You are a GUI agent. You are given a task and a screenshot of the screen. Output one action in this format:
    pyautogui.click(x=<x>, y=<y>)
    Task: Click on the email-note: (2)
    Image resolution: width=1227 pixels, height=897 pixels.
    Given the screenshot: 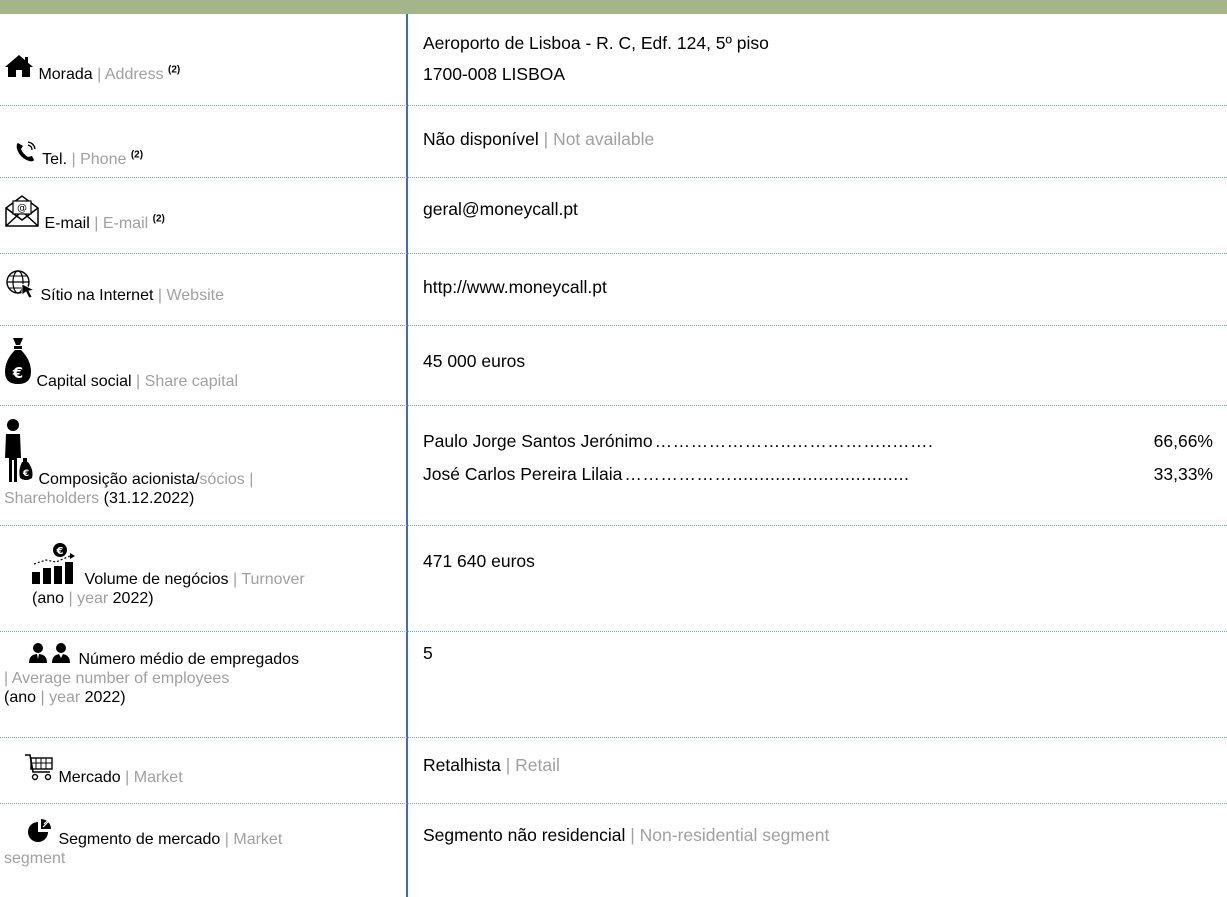 What is the action you would take?
    pyautogui.click(x=158, y=219)
    